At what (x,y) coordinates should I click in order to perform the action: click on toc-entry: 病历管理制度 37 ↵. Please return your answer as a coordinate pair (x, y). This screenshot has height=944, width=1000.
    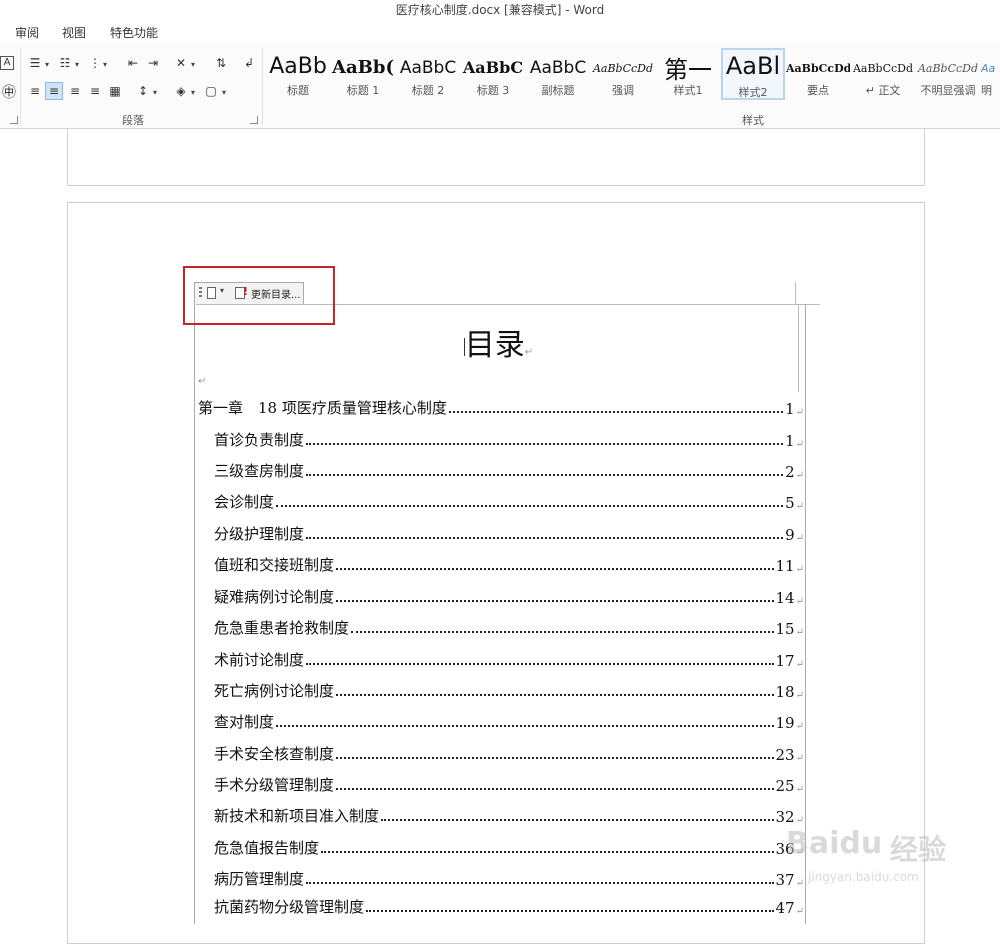
    Looking at the image, I should click on (509, 879).